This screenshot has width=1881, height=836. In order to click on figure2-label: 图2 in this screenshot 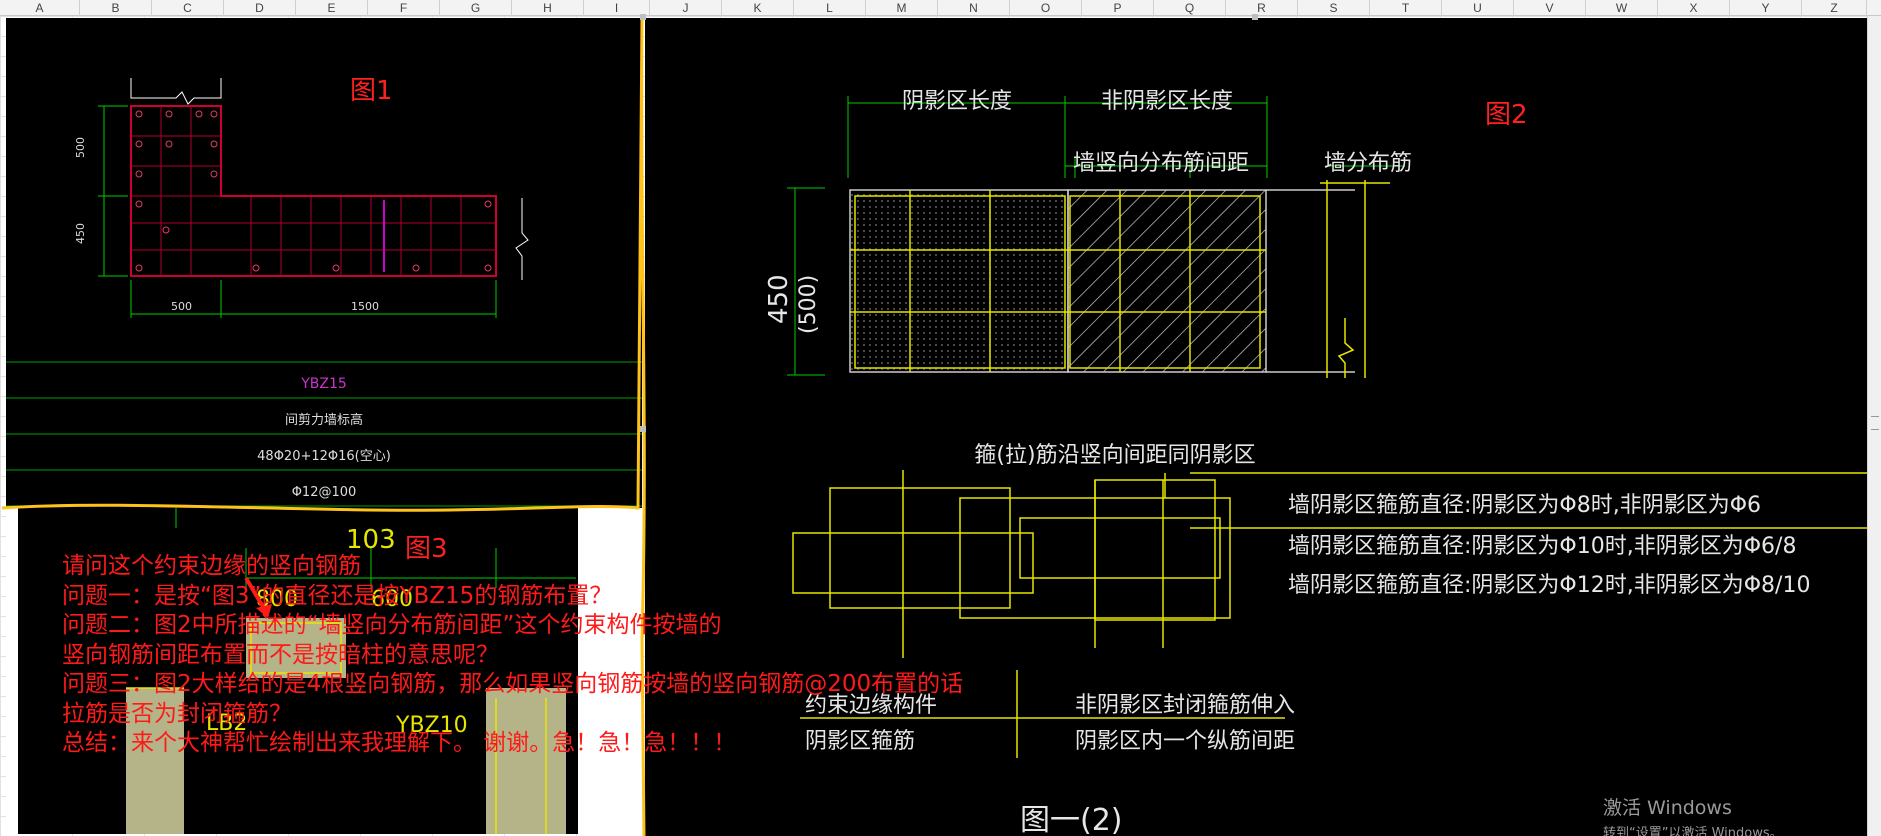, I will do `click(1506, 115)`.